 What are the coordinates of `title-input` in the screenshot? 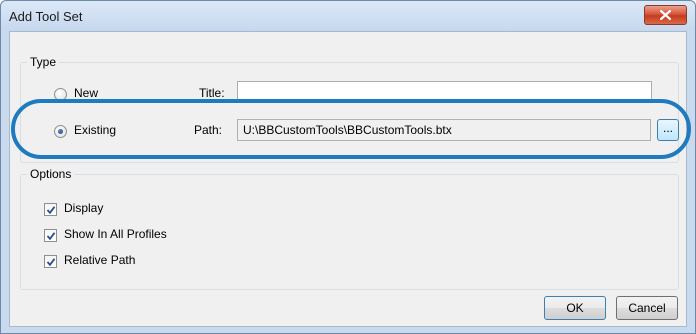 It's located at (444, 91).